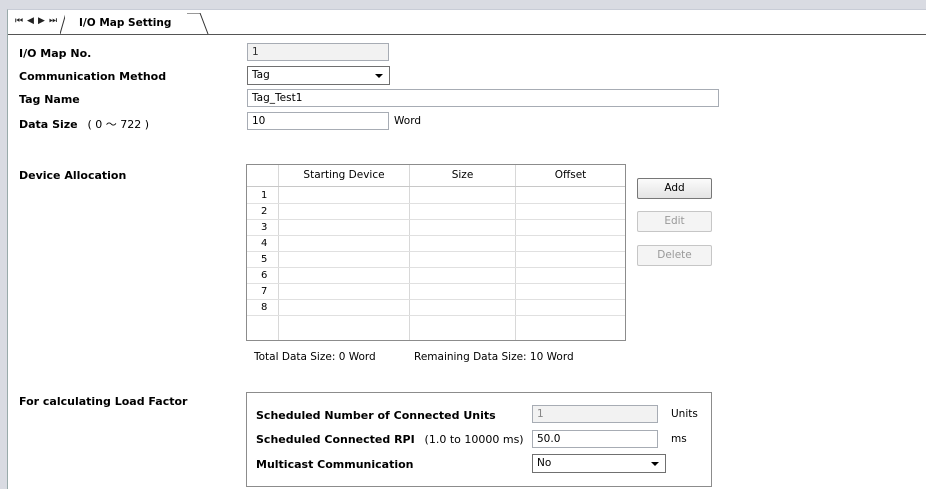 The image size is (926, 489). What do you see at coordinates (48, 124) in the screenshot?
I see `data-size-label-text: Data Size` at bounding box center [48, 124].